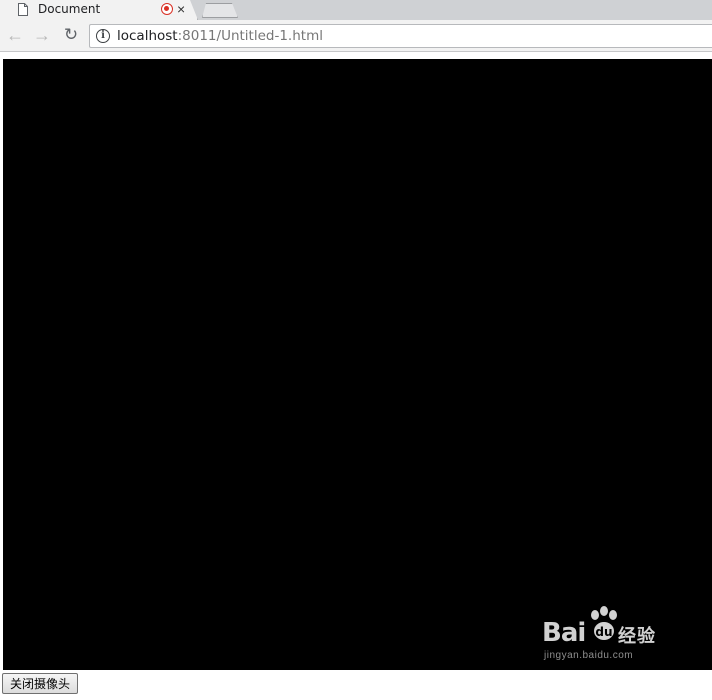 This screenshot has width=712, height=700. I want to click on browser-toolbar: ← → ↻ i localhost:8011/Untitled-1.html, so click(356, 36).